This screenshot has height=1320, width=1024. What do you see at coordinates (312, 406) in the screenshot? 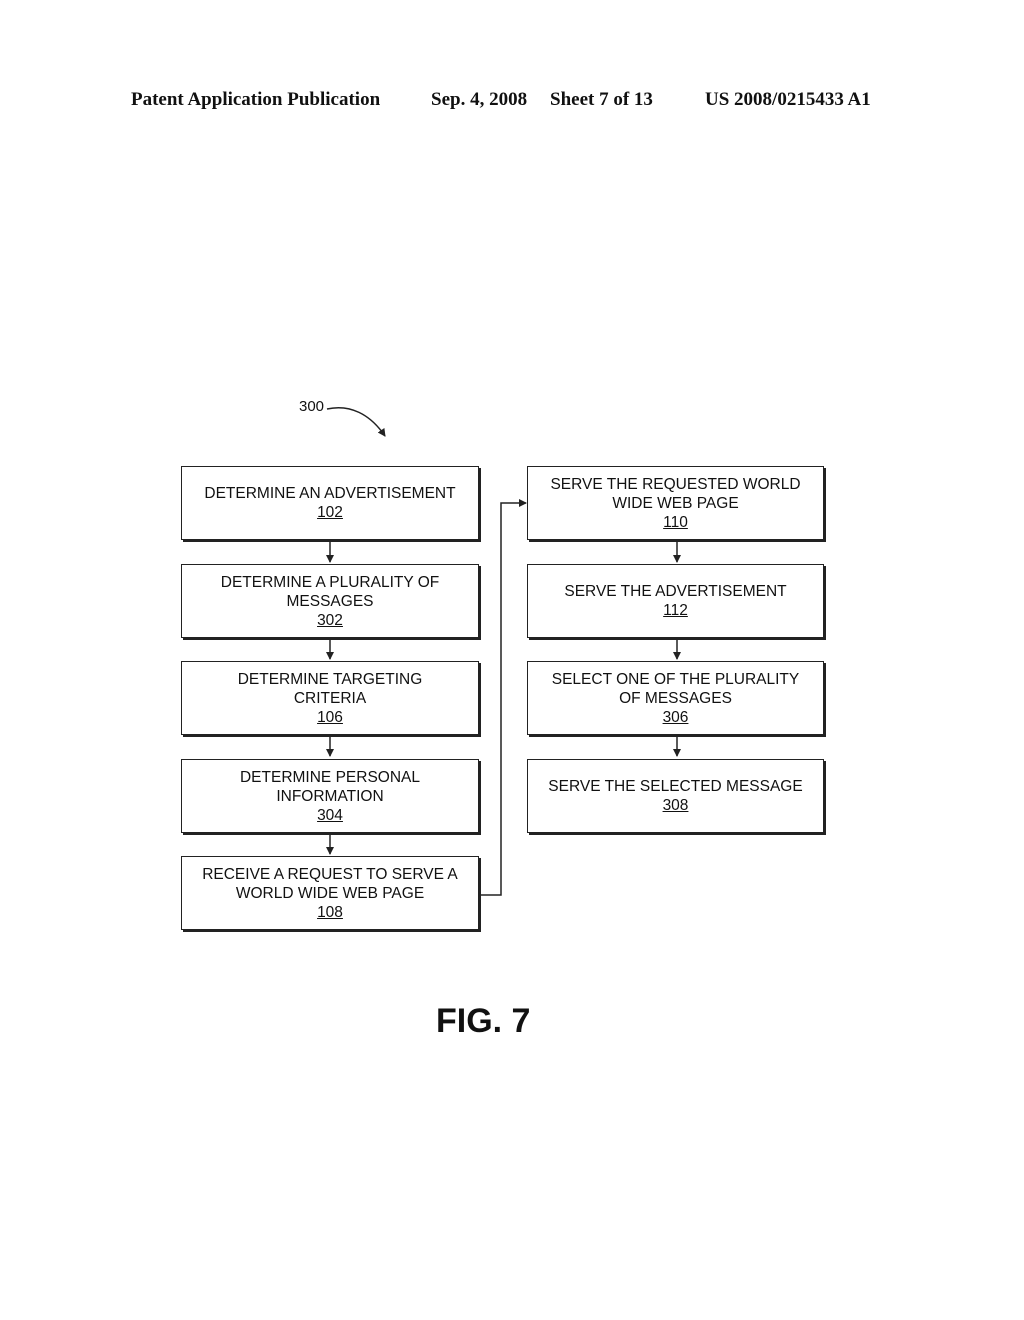
I see `diagram-reference: 300` at bounding box center [312, 406].